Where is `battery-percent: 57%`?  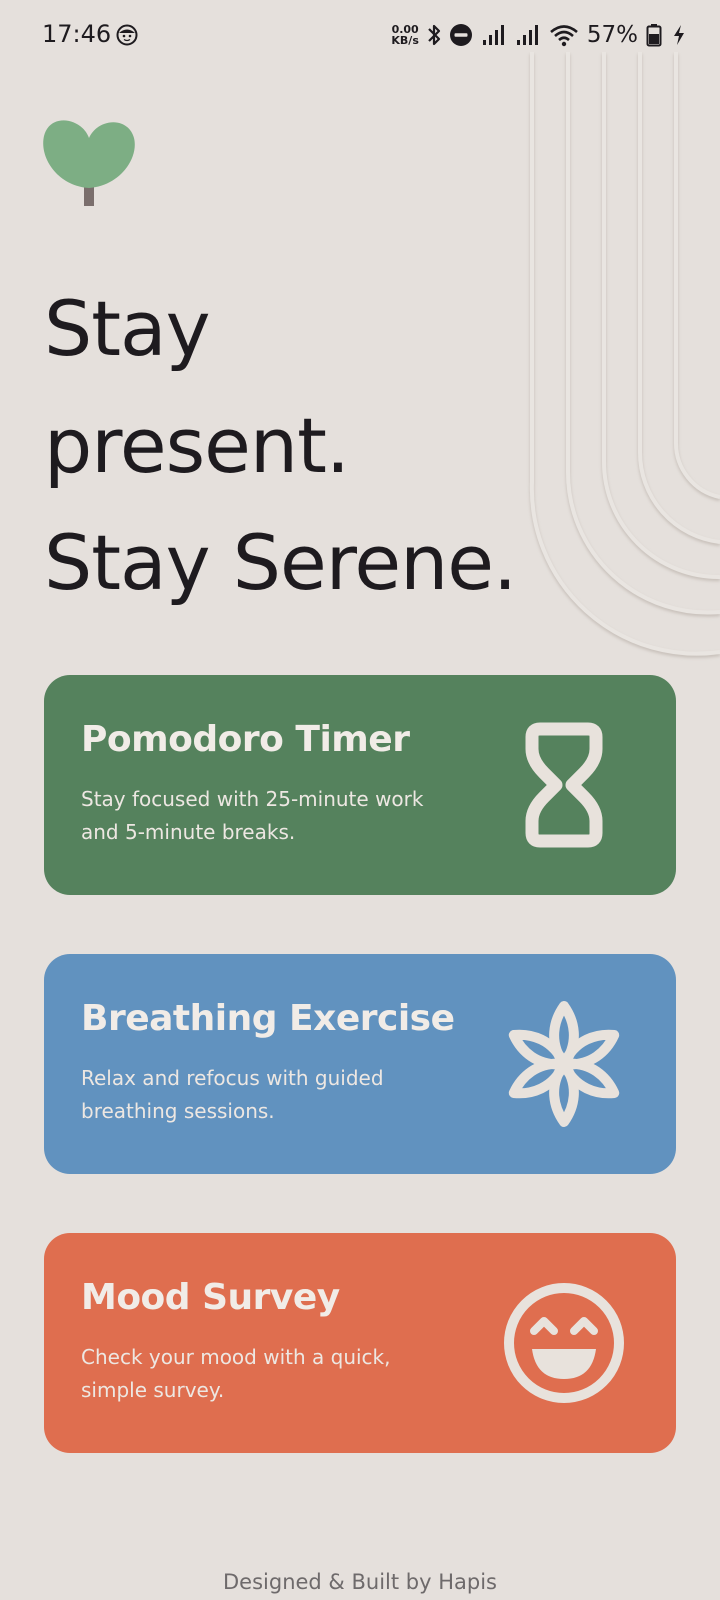
battery-percent: 57% is located at coordinates (612, 35).